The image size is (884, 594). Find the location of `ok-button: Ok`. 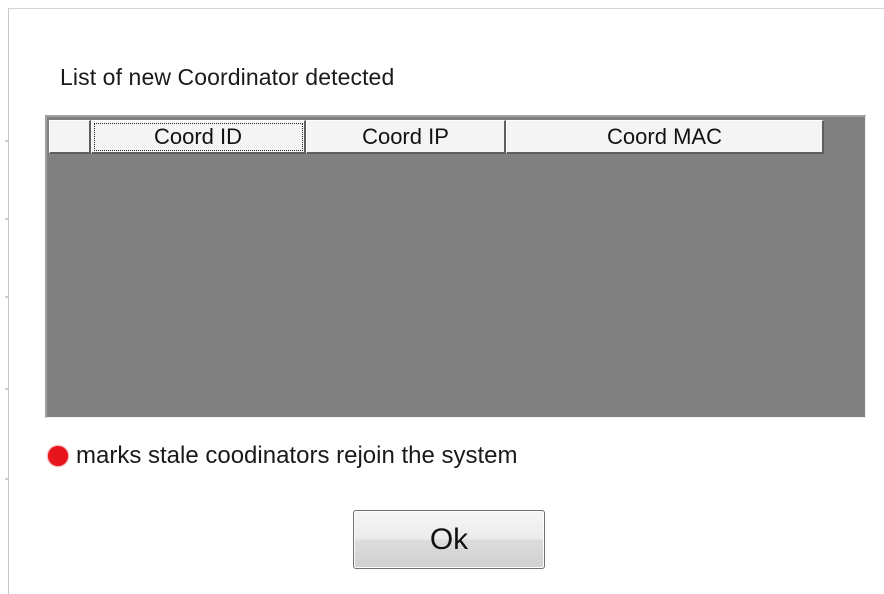

ok-button: Ok is located at coordinates (449, 539).